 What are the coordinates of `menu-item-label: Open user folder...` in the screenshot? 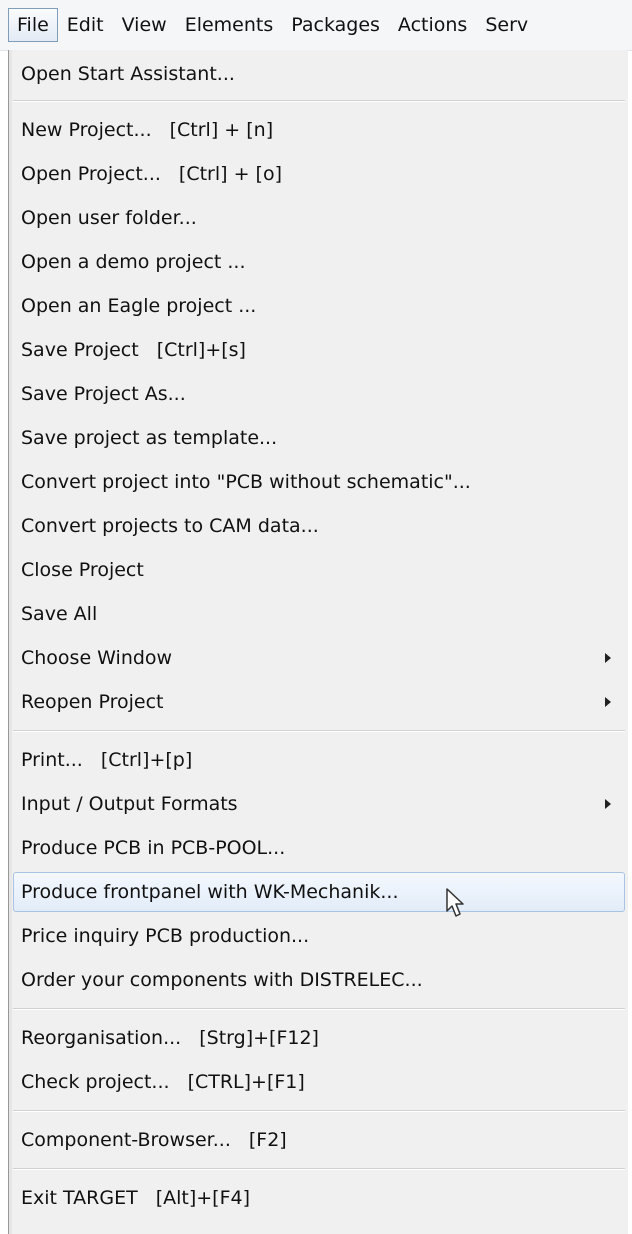 It's located at (109, 218).